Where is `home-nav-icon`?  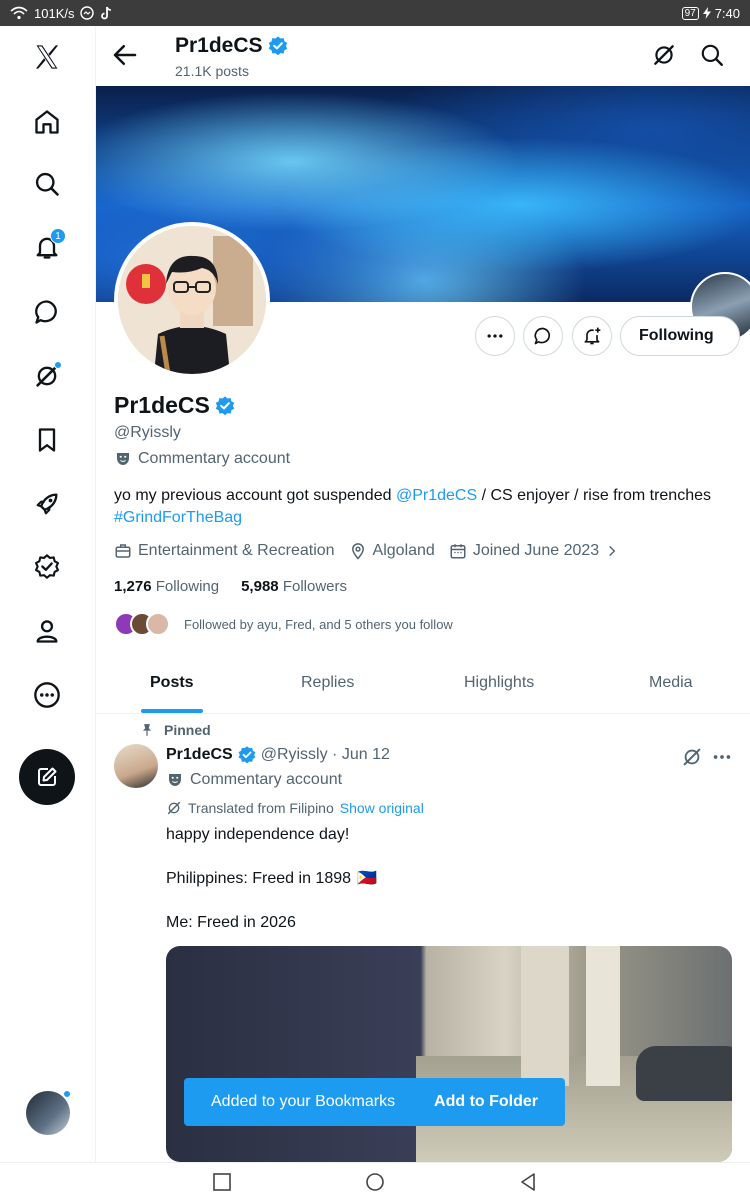
home-nav-icon is located at coordinates (375, 1182).